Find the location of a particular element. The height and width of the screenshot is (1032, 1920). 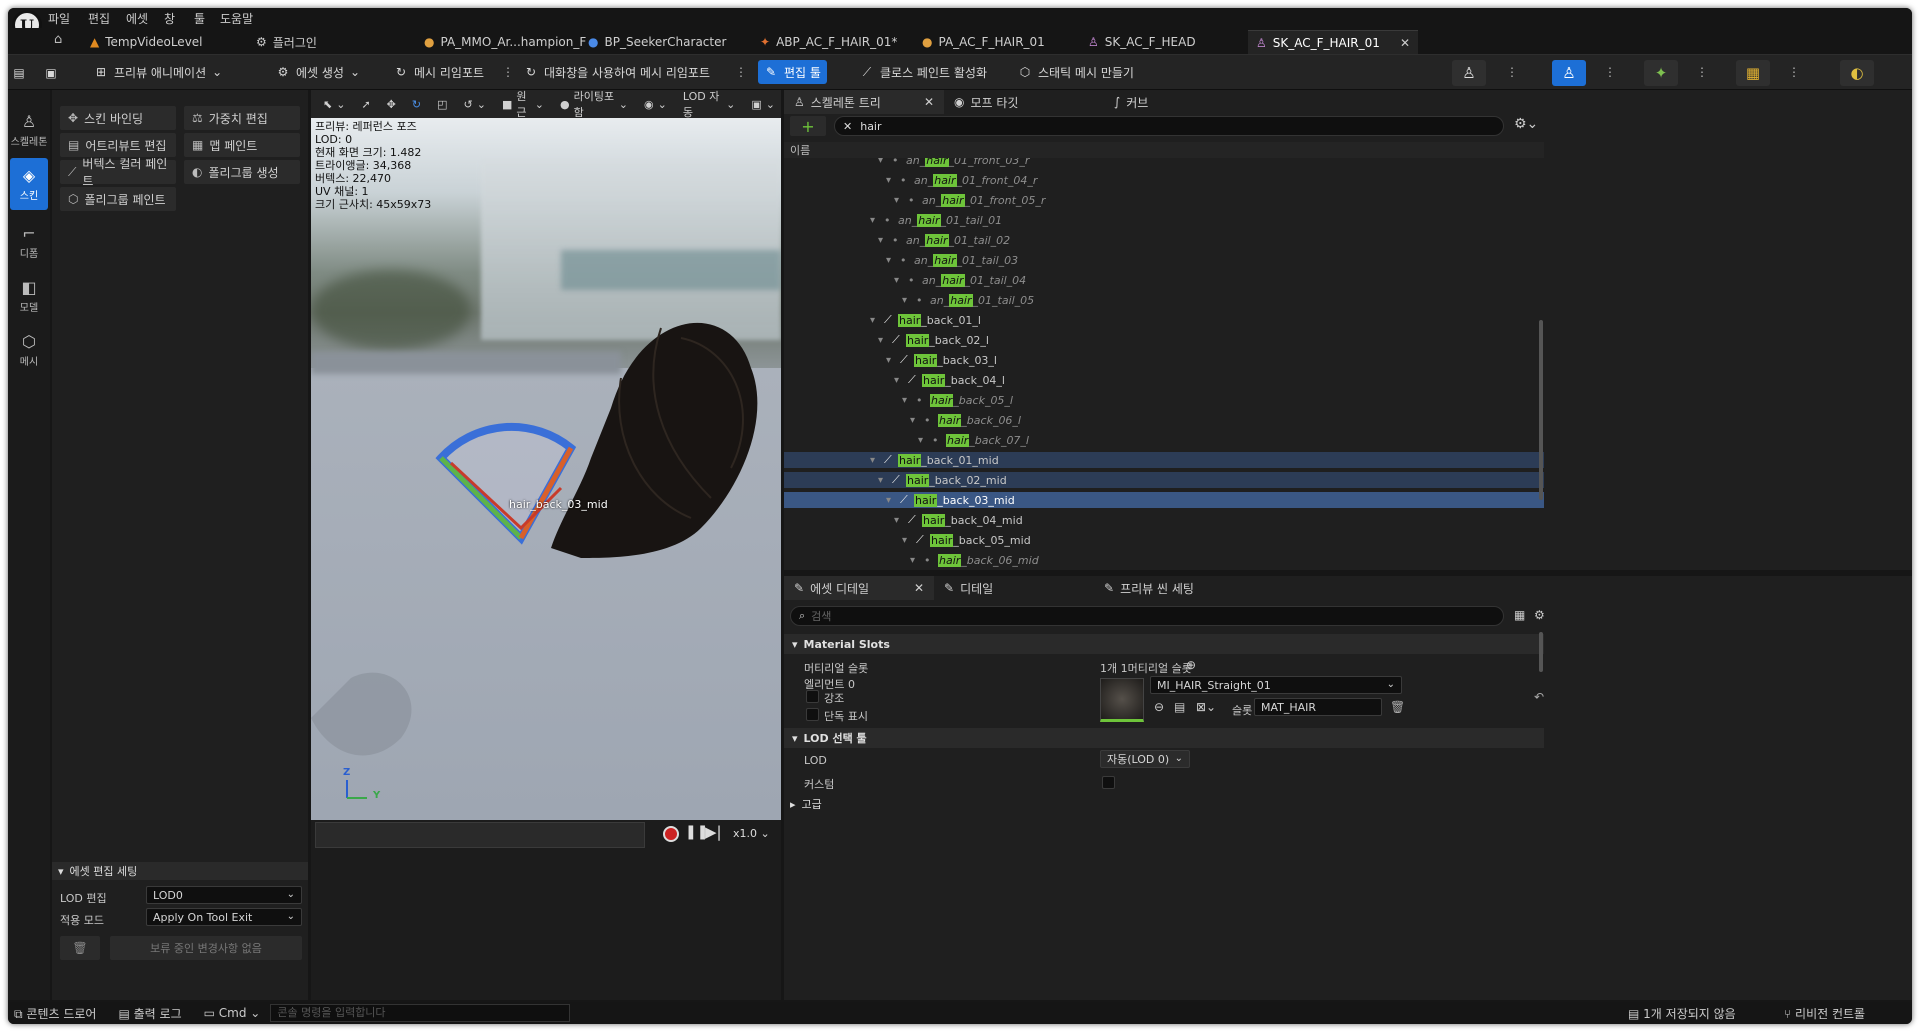

tool-button-2: ⚖ 가중치 편집 is located at coordinates (242, 118).